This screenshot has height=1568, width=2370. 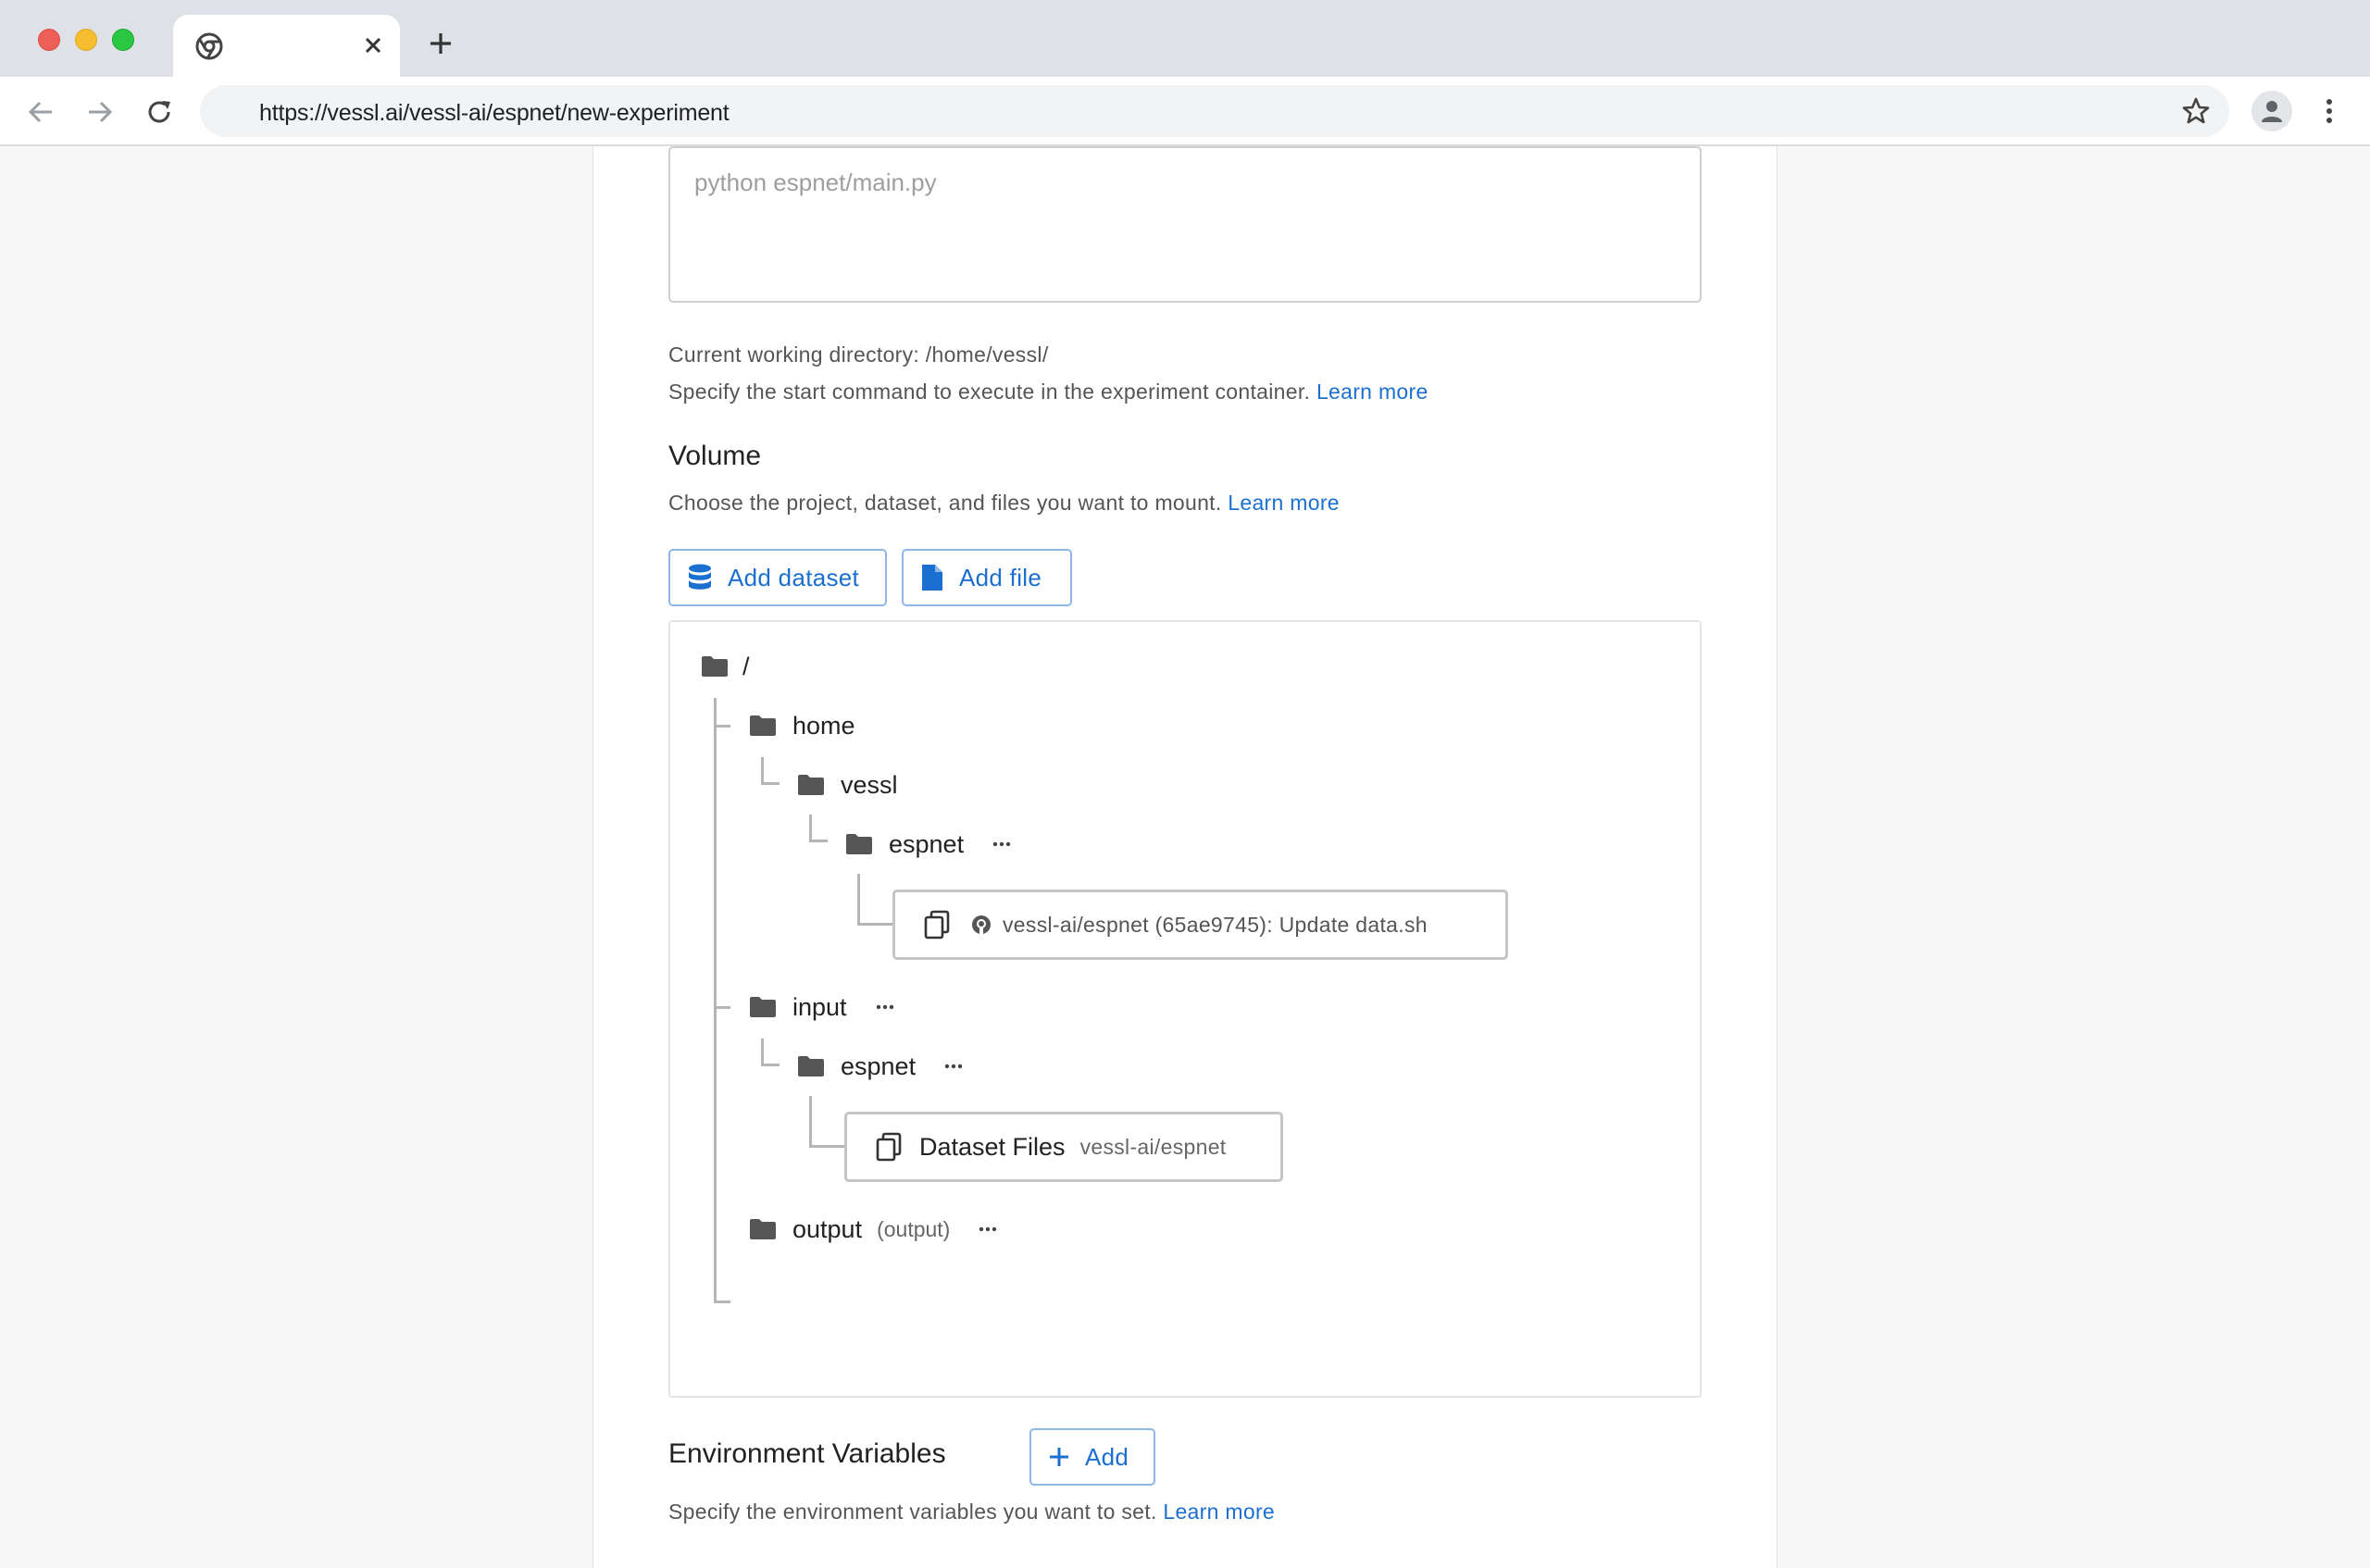 I want to click on close-icon, so click(x=373, y=45).